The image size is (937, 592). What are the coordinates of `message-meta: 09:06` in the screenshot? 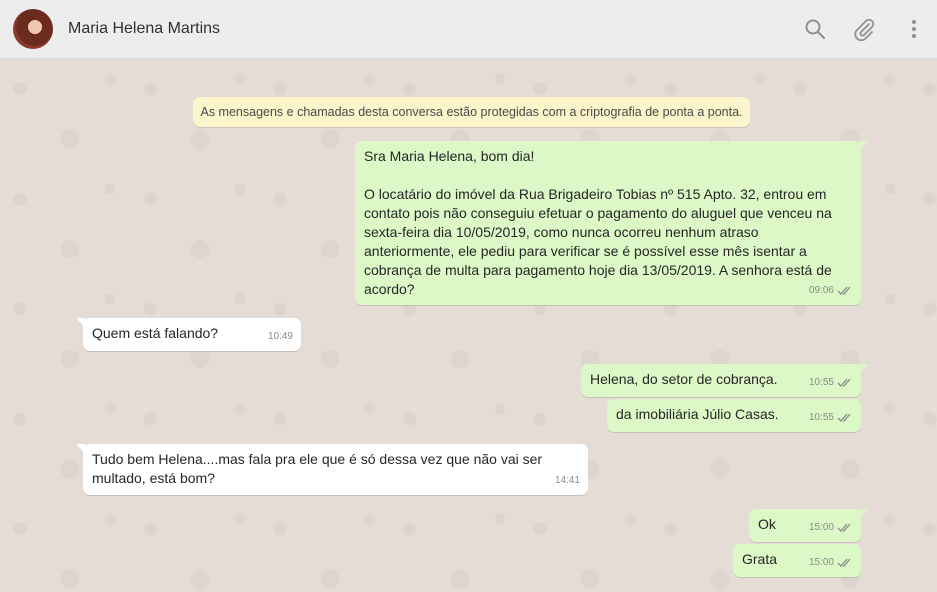 It's located at (831, 290).